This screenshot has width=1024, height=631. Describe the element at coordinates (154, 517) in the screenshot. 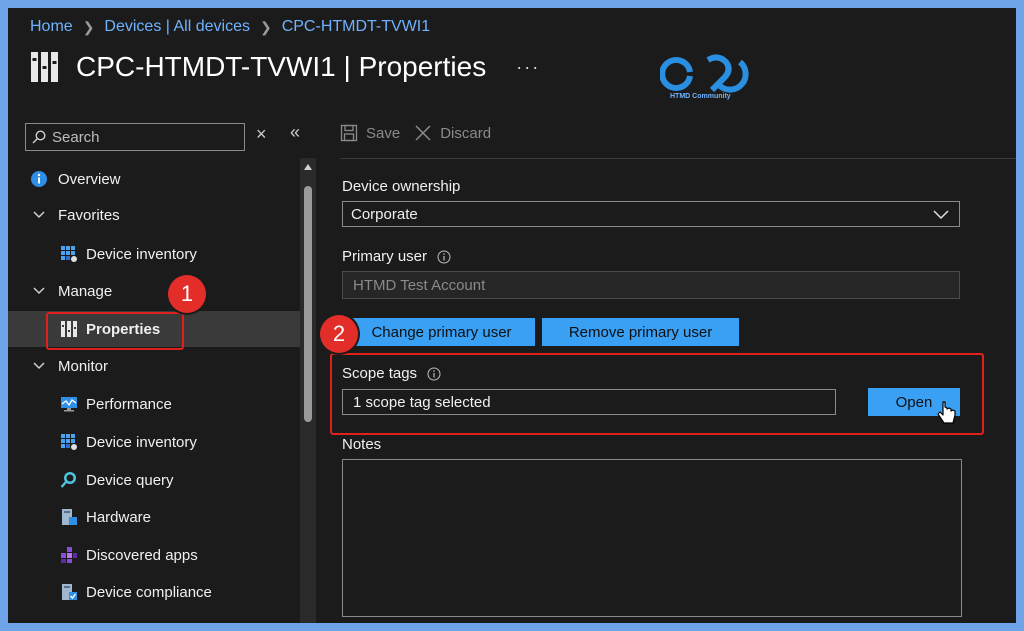

I see `sidebar-item-hardware: Hardware` at that location.